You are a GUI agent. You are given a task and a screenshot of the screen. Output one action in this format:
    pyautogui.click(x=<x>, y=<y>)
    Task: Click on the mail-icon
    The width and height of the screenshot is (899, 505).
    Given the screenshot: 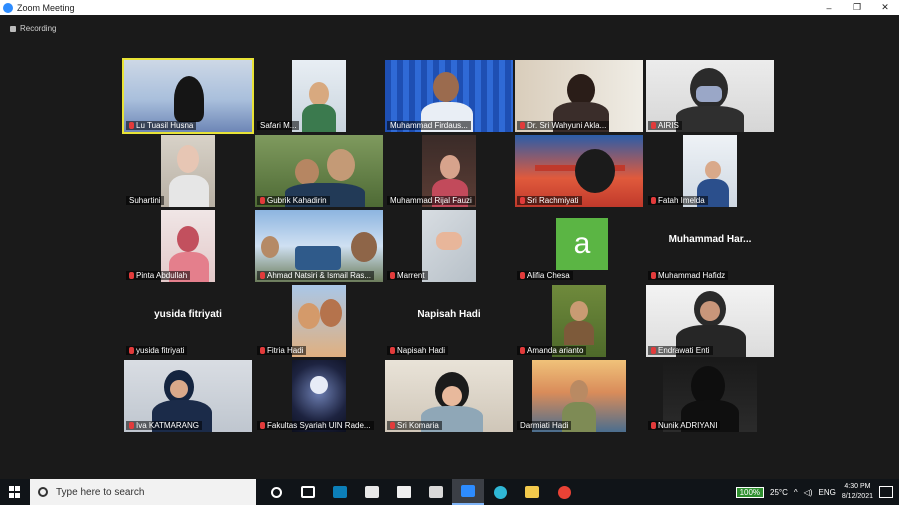 What is the action you would take?
    pyautogui.click(x=372, y=492)
    